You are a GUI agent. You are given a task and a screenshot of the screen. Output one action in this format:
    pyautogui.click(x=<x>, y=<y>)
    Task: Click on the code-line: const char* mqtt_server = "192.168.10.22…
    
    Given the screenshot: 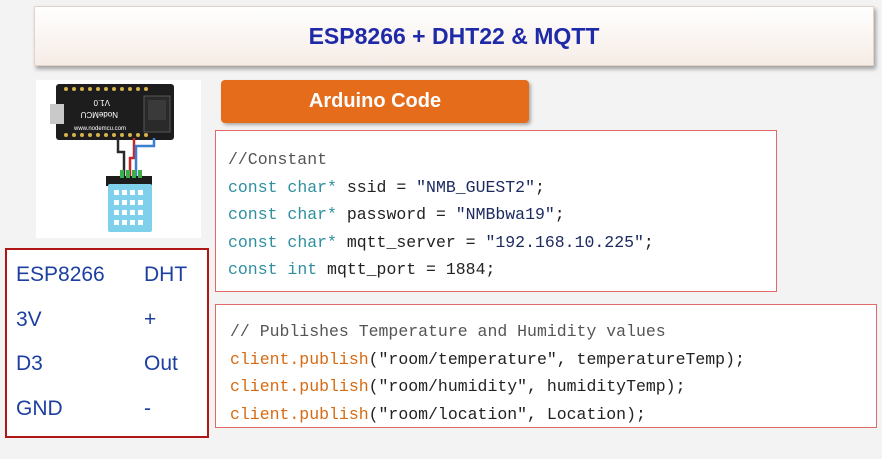 What is the action you would take?
    pyautogui.click(x=441, y=242)
    